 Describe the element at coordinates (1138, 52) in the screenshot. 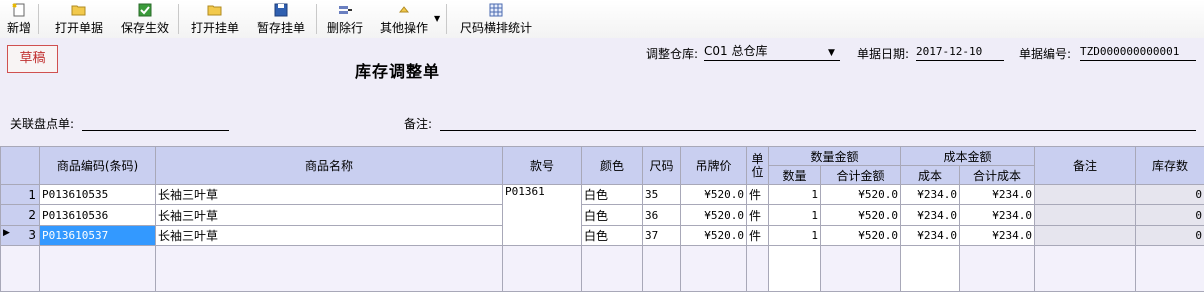

I see `docno-field: TZD000000000001` at that location.